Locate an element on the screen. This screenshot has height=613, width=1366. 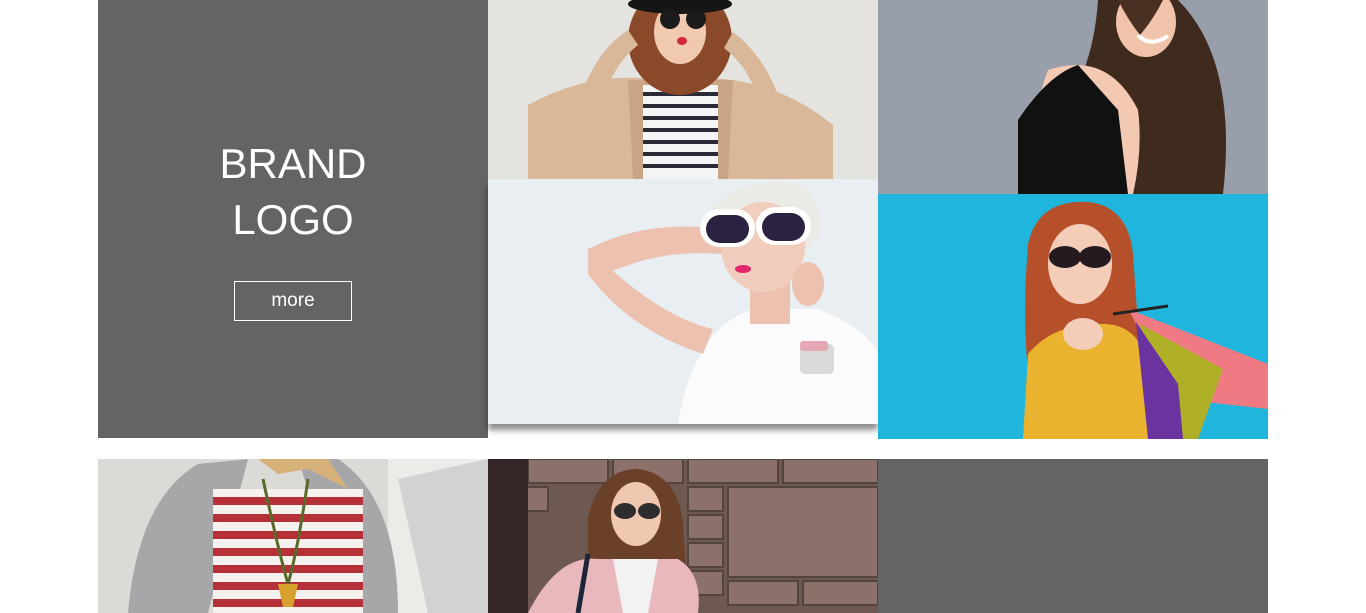
brand-logo: BRAND LOGO is located at coordinates (293, 192).